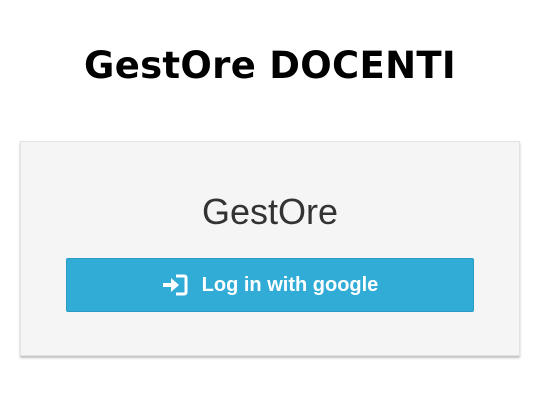  I want to click on card-title: GestOre, so click(270, 211).